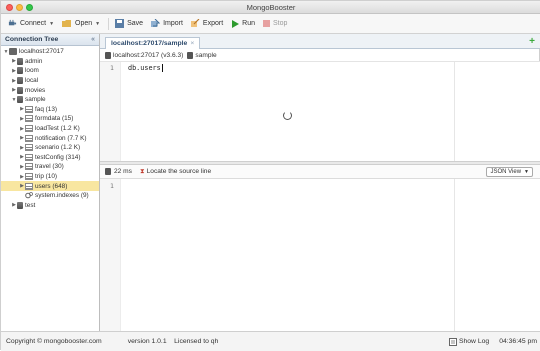 The width and height of the screenshot is (540, 351). Describe the element at coordinates (173, 341) in the screenshot. I see `version-license-text: version 1.0.1 Licensed to qh` at that location.